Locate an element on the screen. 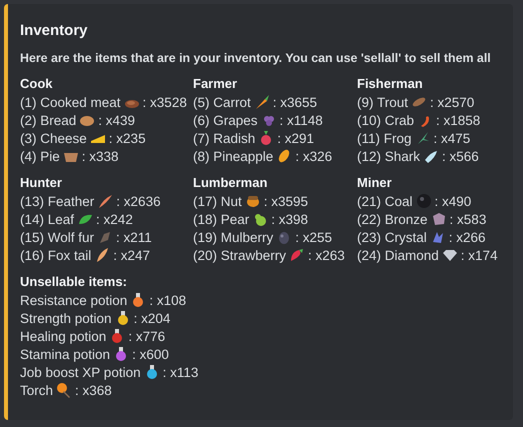 The image size is (523, 427). ore-icon is located at coordinates (438, 219).